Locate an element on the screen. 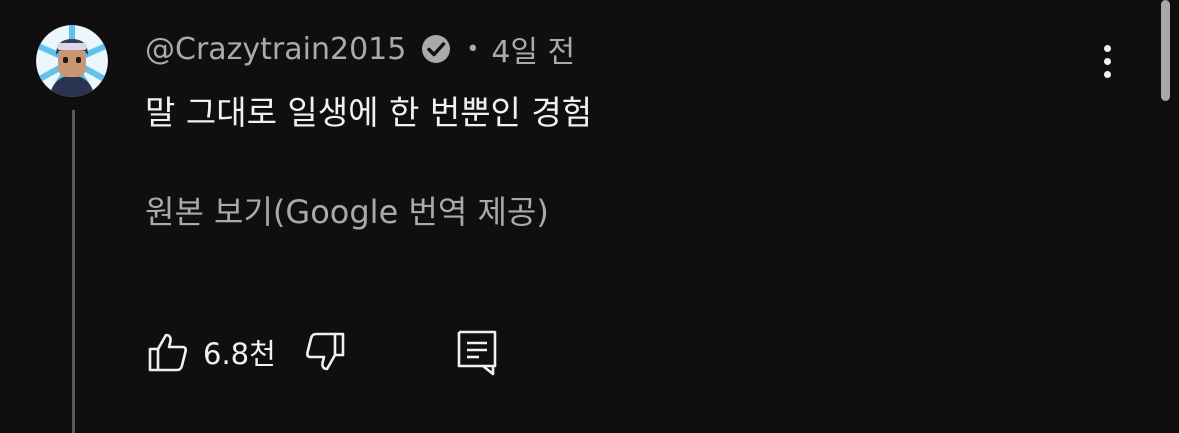  comment-actions: 6.8천 is located at coordinates (322, 352).